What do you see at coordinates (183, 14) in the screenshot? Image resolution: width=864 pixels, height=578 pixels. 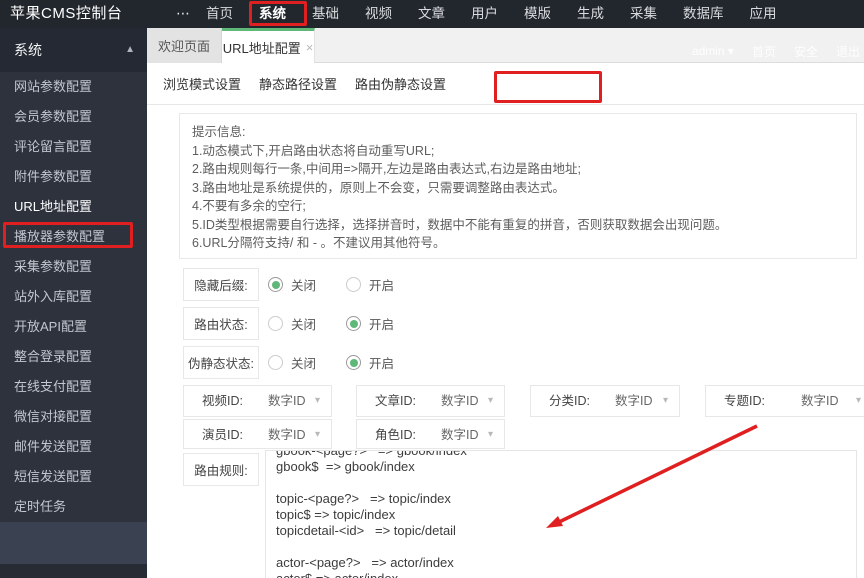 I see `more-menu-icon: ⋯` at bounding box center [183, 14].